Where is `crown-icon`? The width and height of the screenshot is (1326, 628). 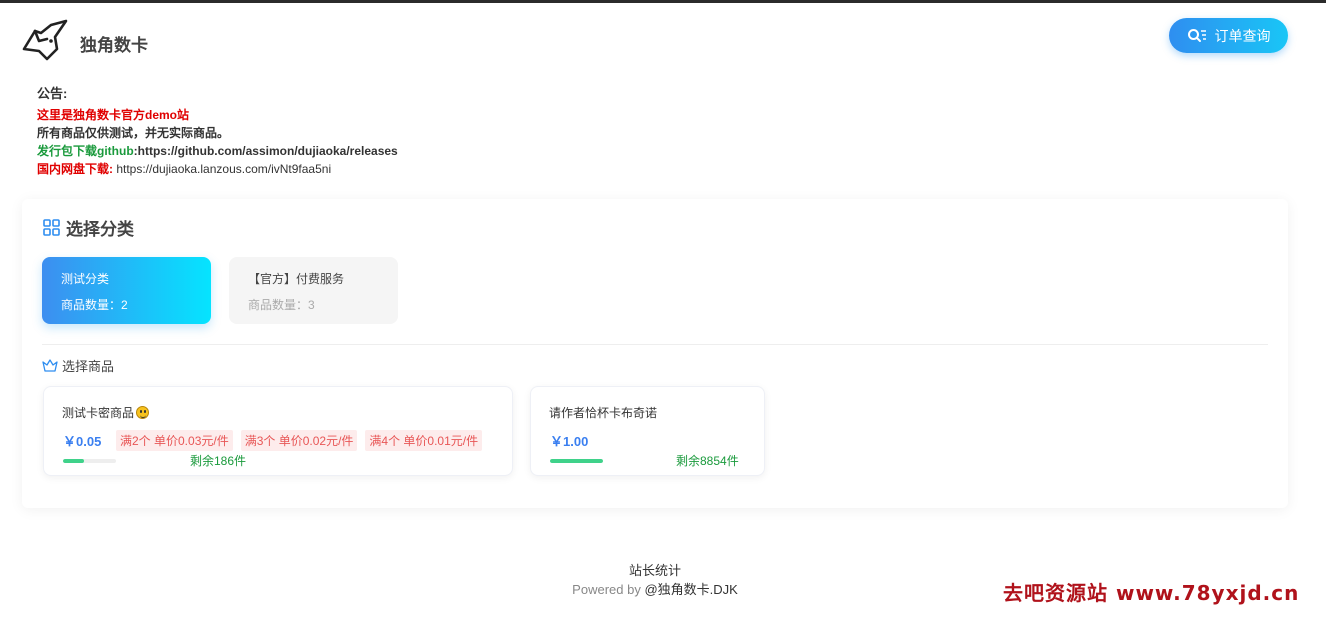 crown-icon is located at coordinates (50, 365).